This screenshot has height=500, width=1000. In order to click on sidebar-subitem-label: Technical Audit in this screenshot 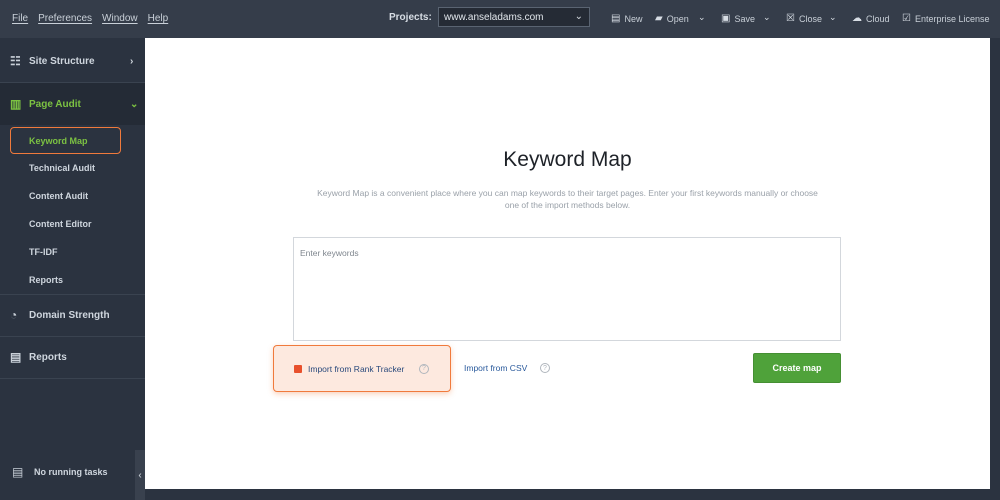, I will do `click(62, 168)`.